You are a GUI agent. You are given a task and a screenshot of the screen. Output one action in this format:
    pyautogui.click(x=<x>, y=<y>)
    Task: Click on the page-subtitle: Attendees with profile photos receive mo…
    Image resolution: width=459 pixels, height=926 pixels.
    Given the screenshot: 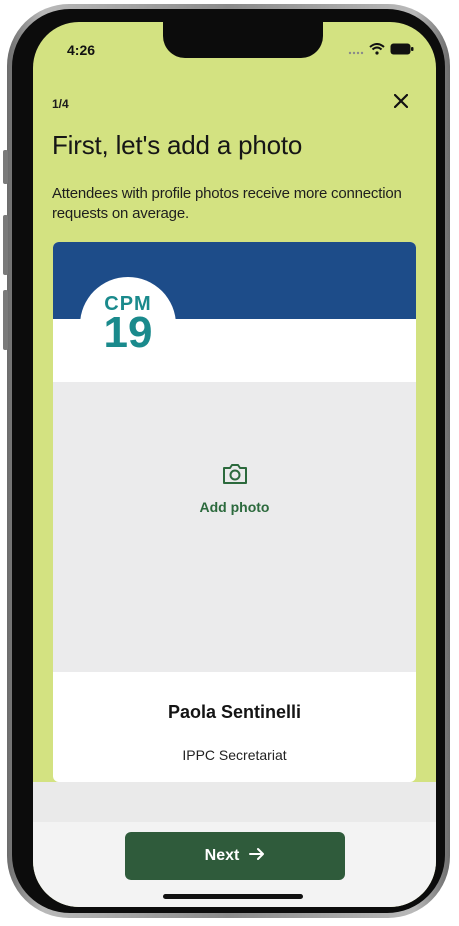 What is the action you would take?
    pyautogui.click(x=227, y=203)
    